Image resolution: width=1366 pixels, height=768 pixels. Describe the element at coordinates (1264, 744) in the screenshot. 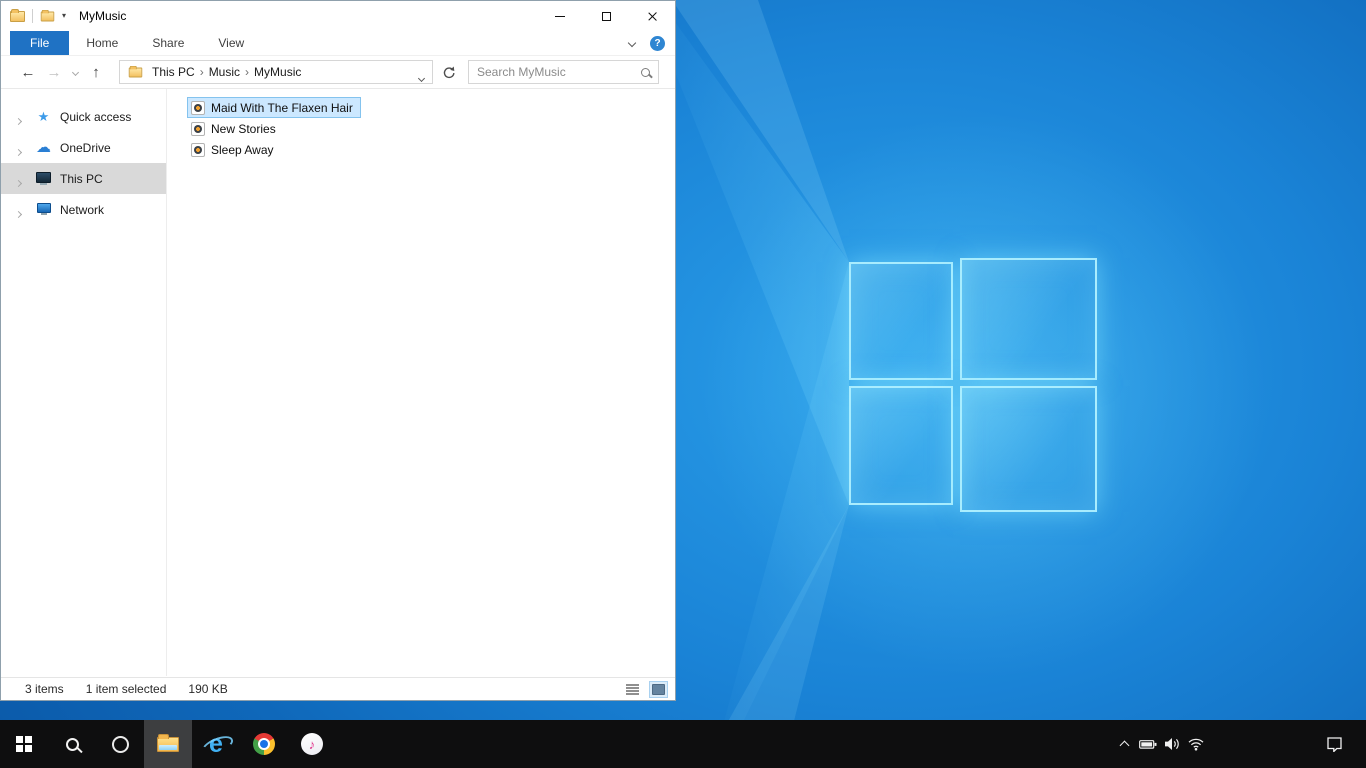

I see `tray-spacer` at that location.